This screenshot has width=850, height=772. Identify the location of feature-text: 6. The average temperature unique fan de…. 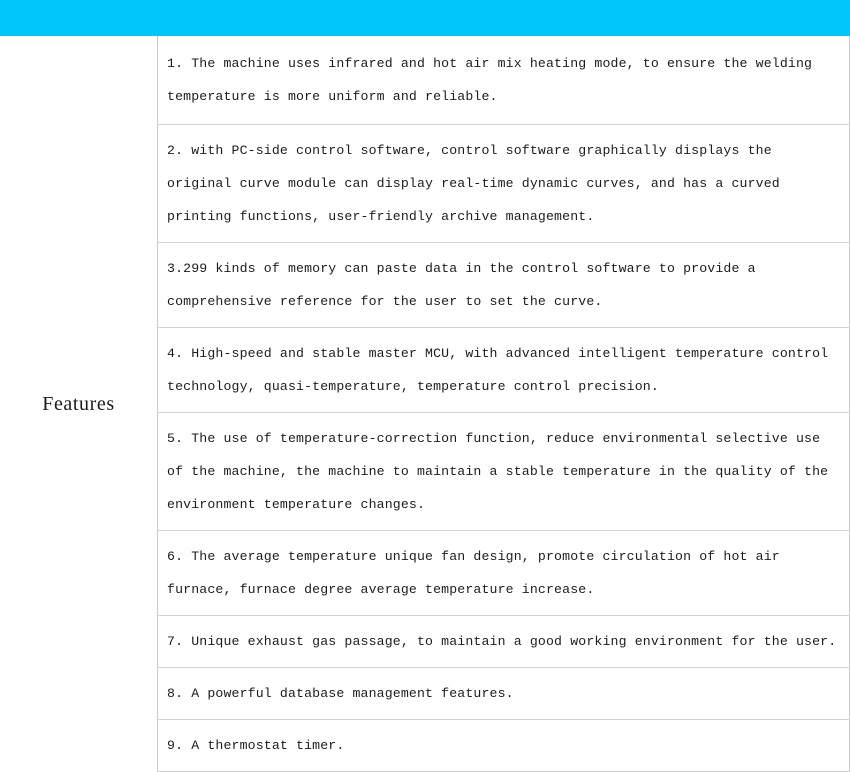
(504, 573).